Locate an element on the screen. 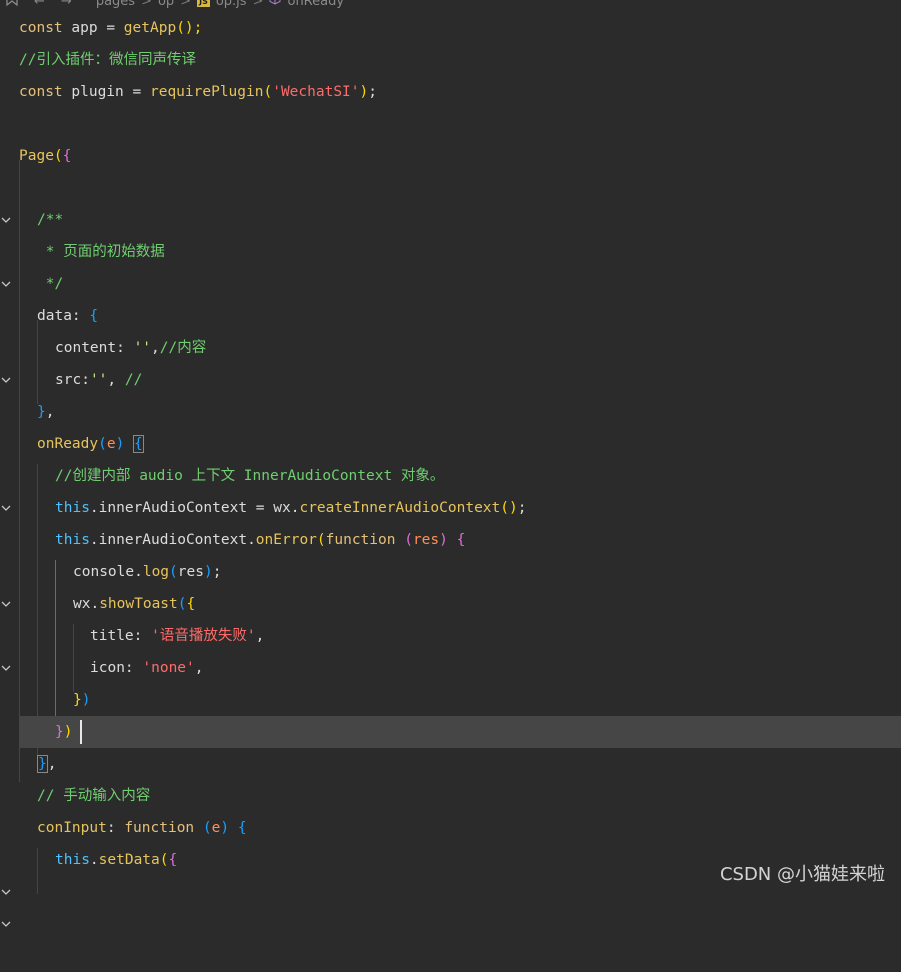 The width and height of the screenshot is (901, 972). breadcrumb-item-file: op.js is located at coordinates (231, 4).